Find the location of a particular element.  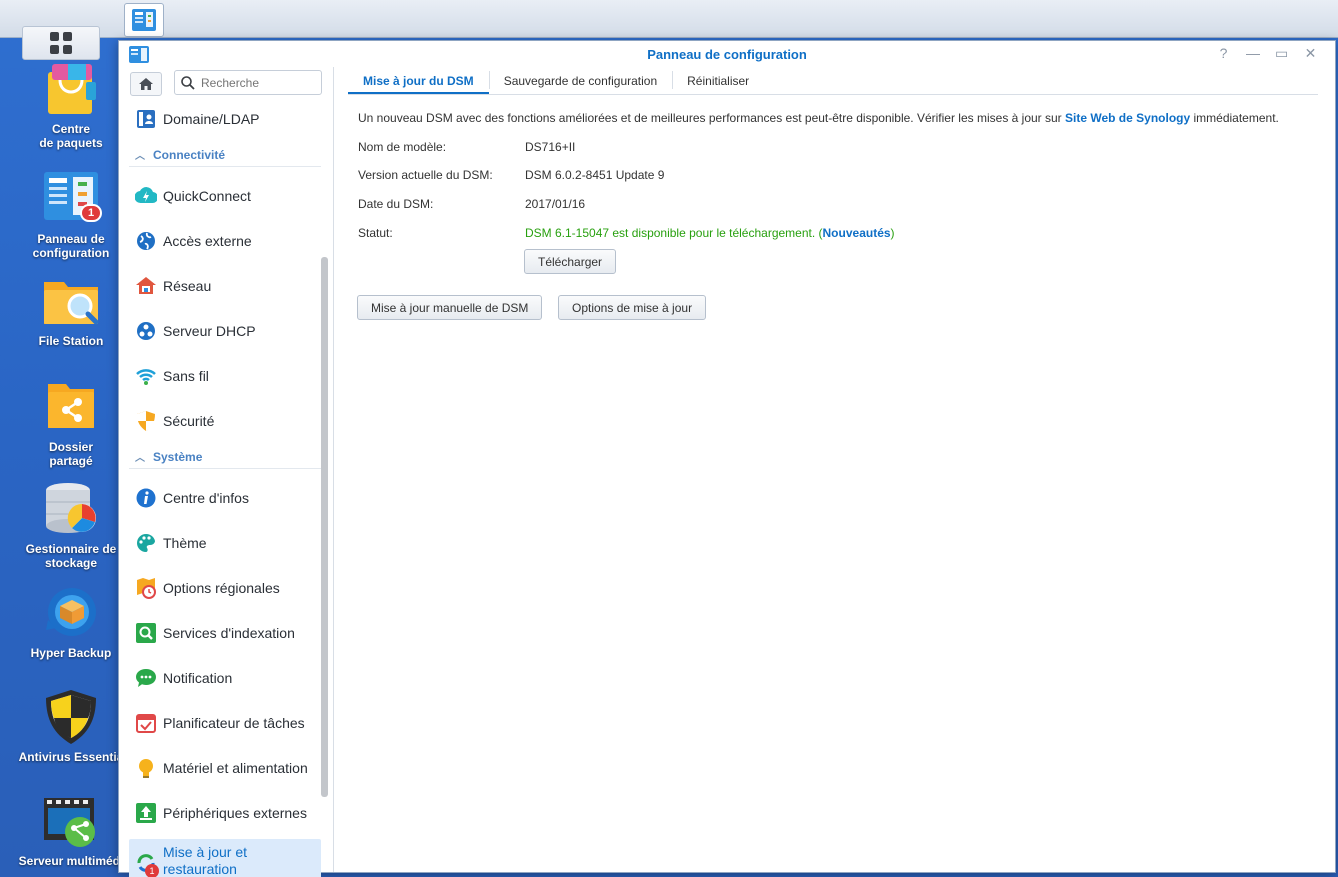

sidebar-item-indexing-service: Services d'indexation is located at coordinates (225, 633).